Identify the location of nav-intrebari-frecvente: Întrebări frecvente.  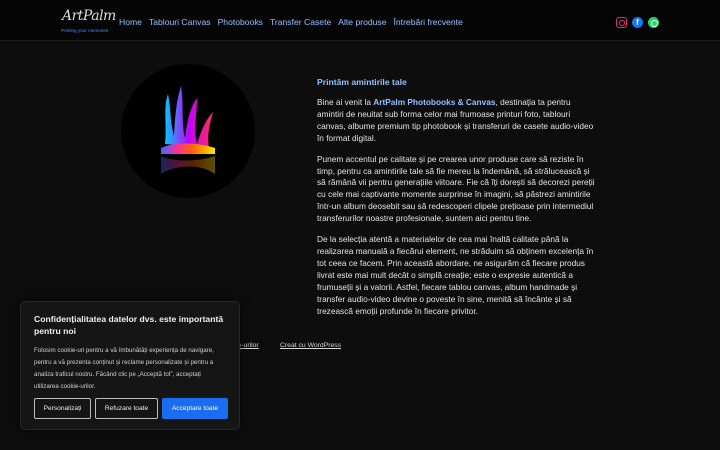
(428, 22).